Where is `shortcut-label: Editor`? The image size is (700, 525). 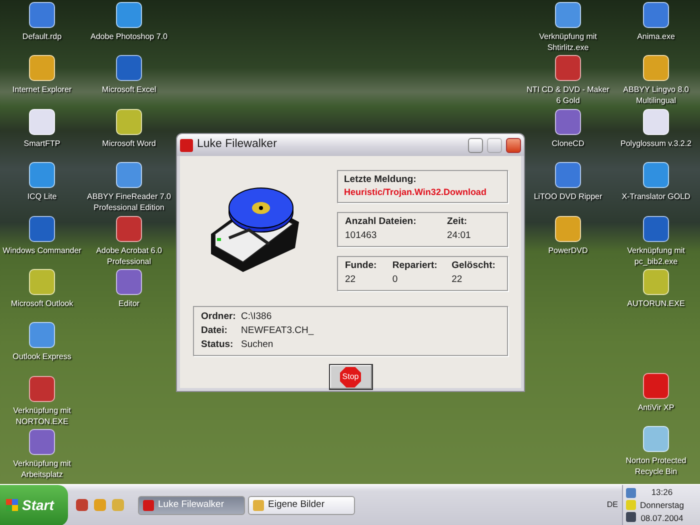
shortcut-label: Editor is located at coordinates (129, 303).